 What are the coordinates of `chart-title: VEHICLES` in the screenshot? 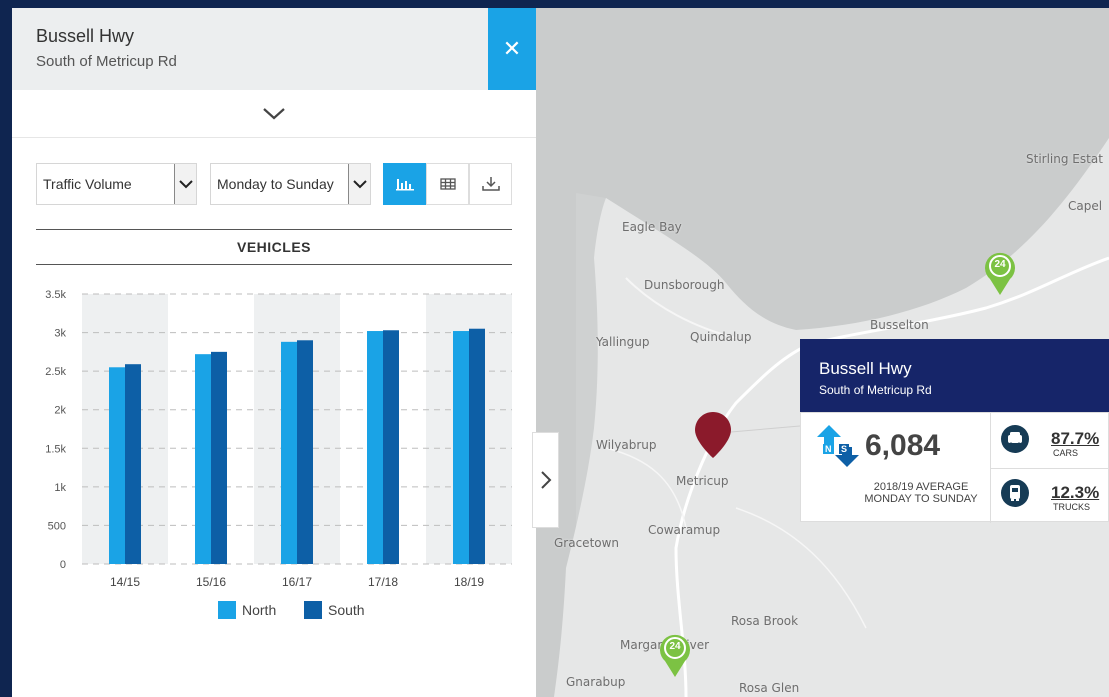 It's located at (274, 247).